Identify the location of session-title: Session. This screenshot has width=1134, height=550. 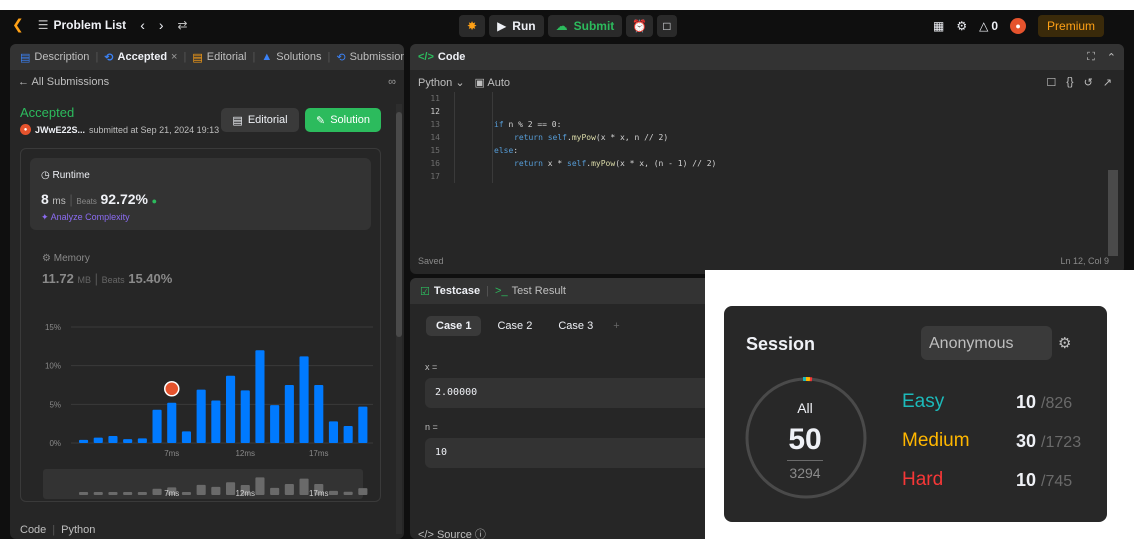
(781, 344).